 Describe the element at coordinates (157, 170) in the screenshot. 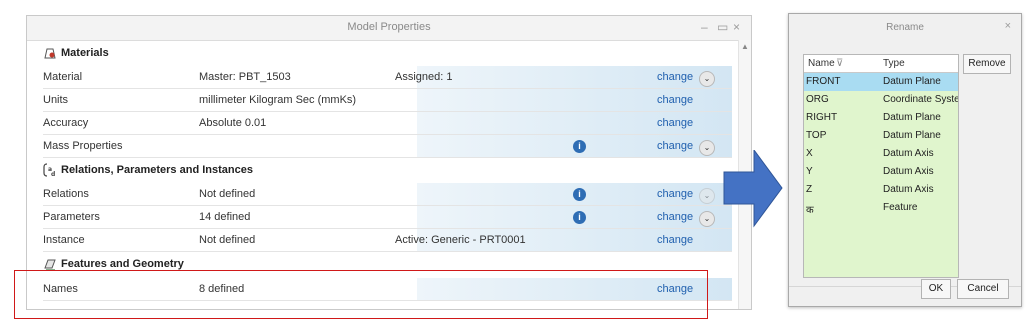

I see `section-title: Relations, Parameters and Instances` at that location.